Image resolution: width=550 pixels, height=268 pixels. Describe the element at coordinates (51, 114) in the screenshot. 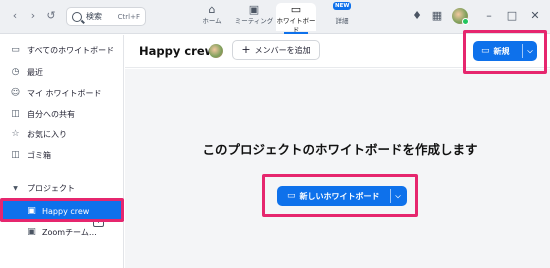

I see `sidebar-item-label: 自分への共有` at that location.